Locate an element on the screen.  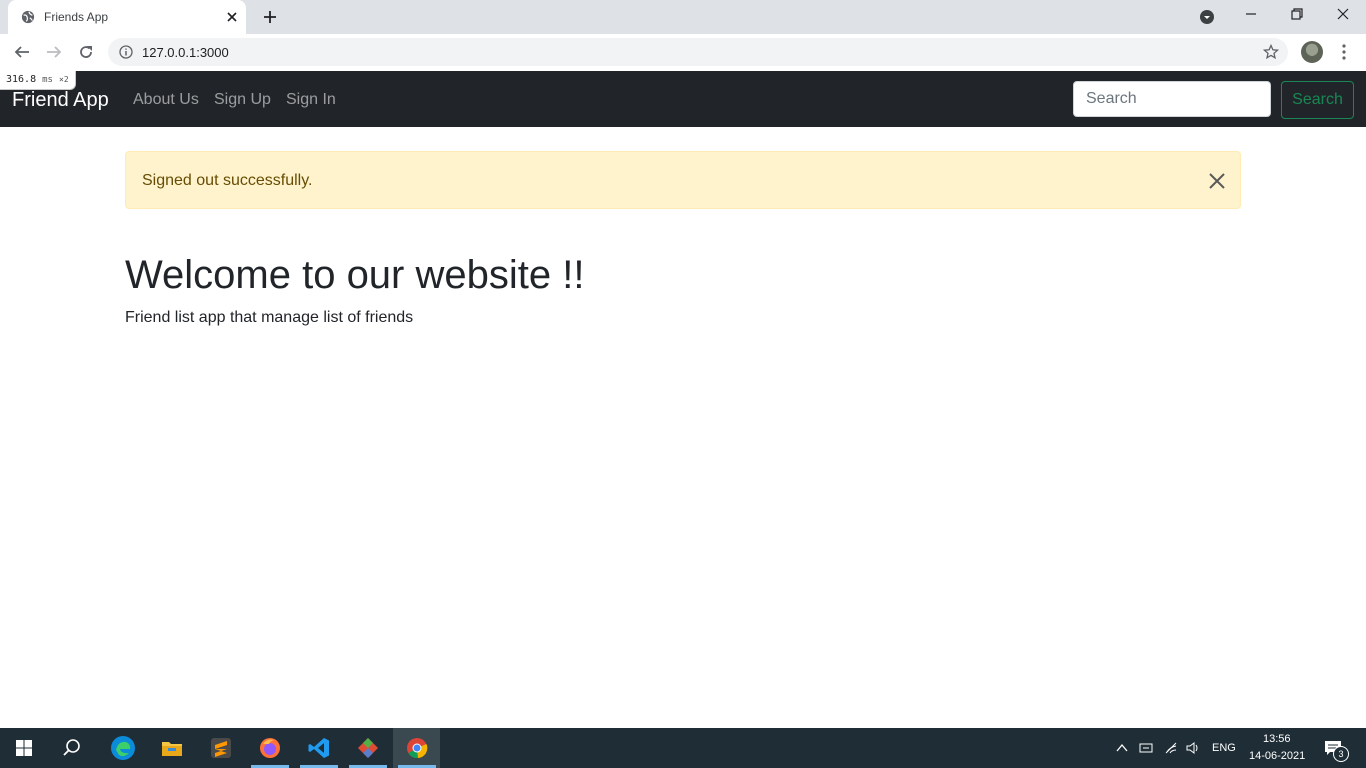
info-icon is located at coordinates (126, 52).